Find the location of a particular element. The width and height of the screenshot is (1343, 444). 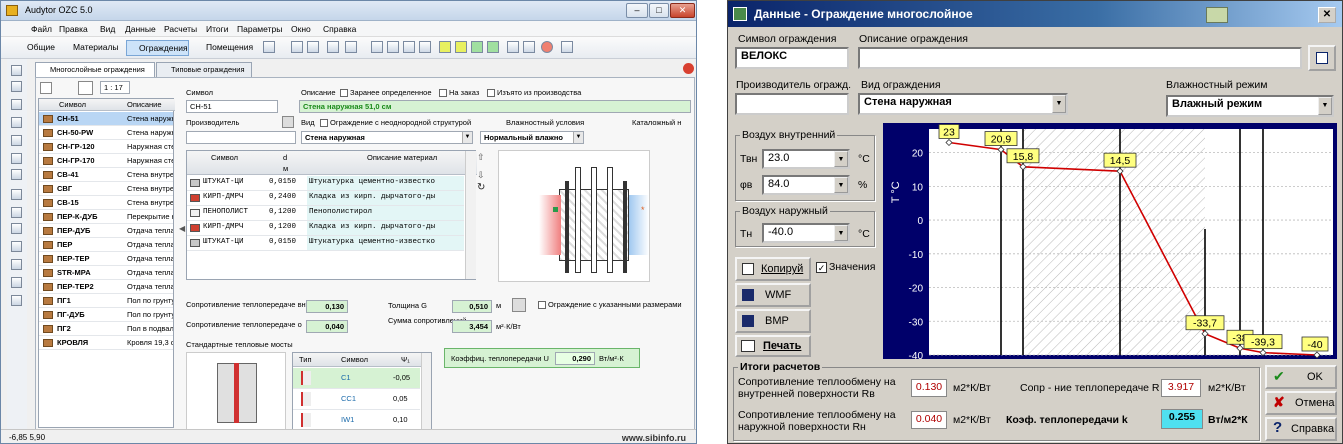

minimize-button: – is located at coordinates (637, 10).